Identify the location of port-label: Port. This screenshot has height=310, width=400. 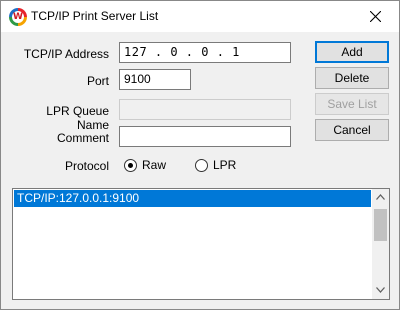
(97, 81).